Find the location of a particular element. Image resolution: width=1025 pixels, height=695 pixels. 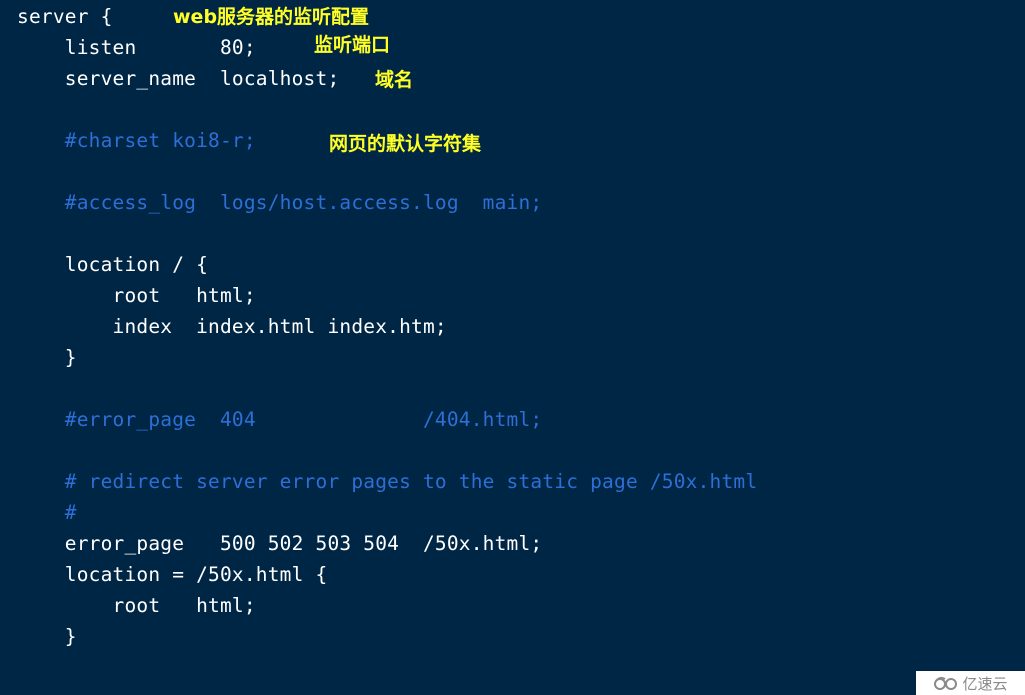

code-line-server-open: server { is located at coordinates (65, 16).